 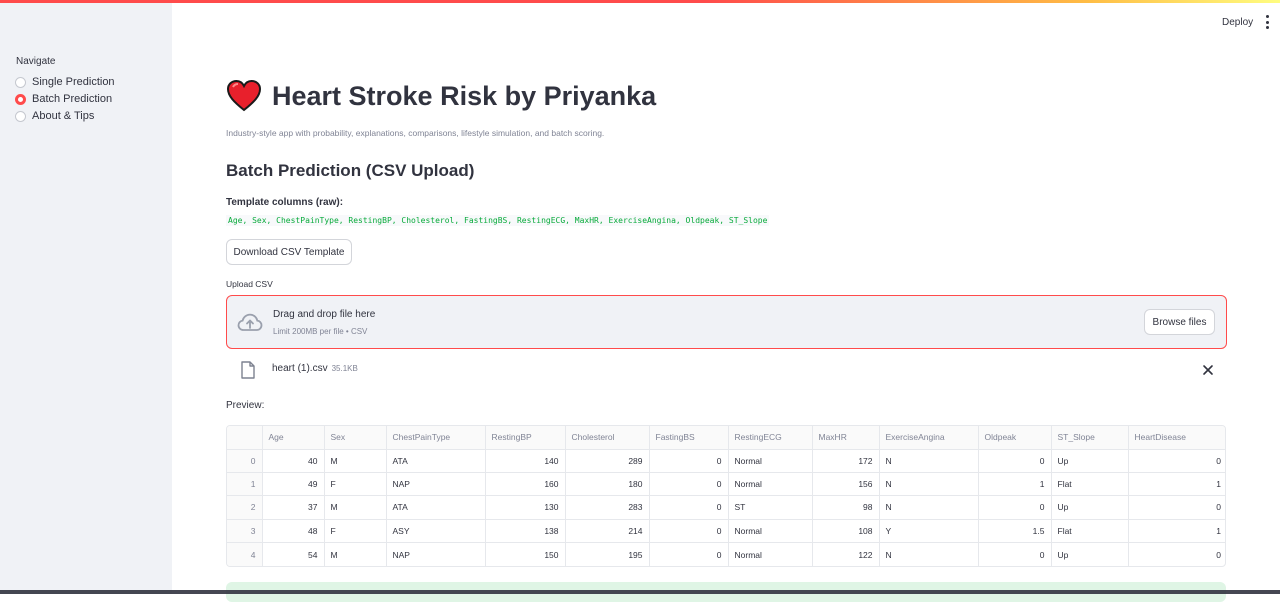 I want to click on table-cell: 140, so click(x=525, y=461).